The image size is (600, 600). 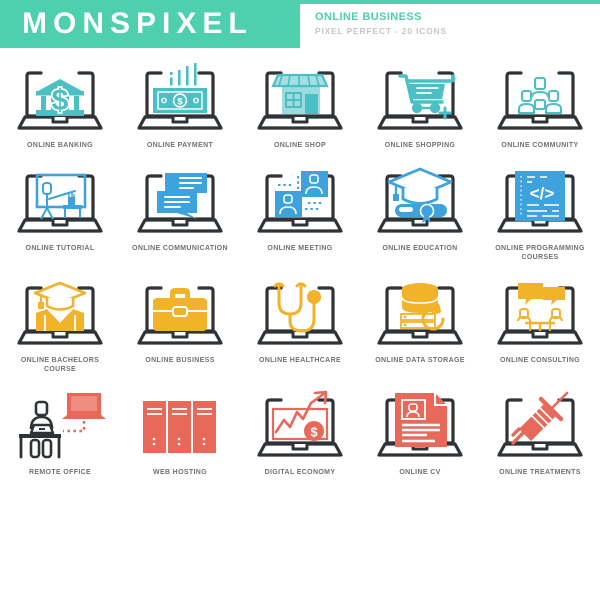 I want to click on icon-cell-online-communication: ONLINE COMMUNICATION, so click(x=180, y=212).